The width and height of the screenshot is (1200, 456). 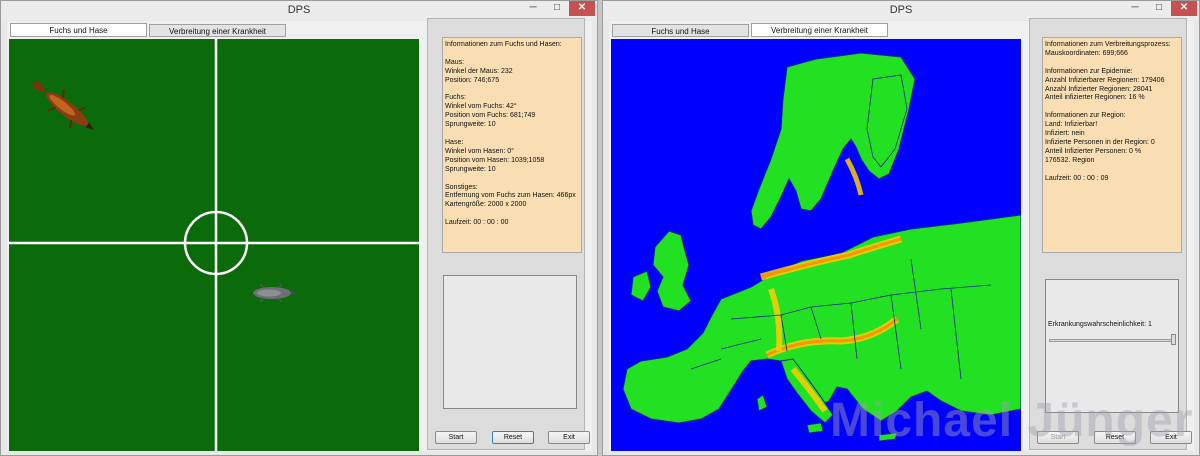 What do you see at coordinates (456, 437) in the screenshot?
I see `start-button: Start` at bounding box center [456, 437].